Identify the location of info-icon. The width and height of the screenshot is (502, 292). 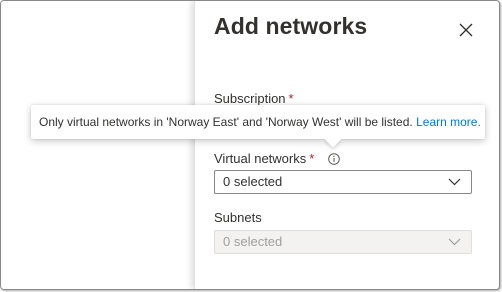
(334, 159).